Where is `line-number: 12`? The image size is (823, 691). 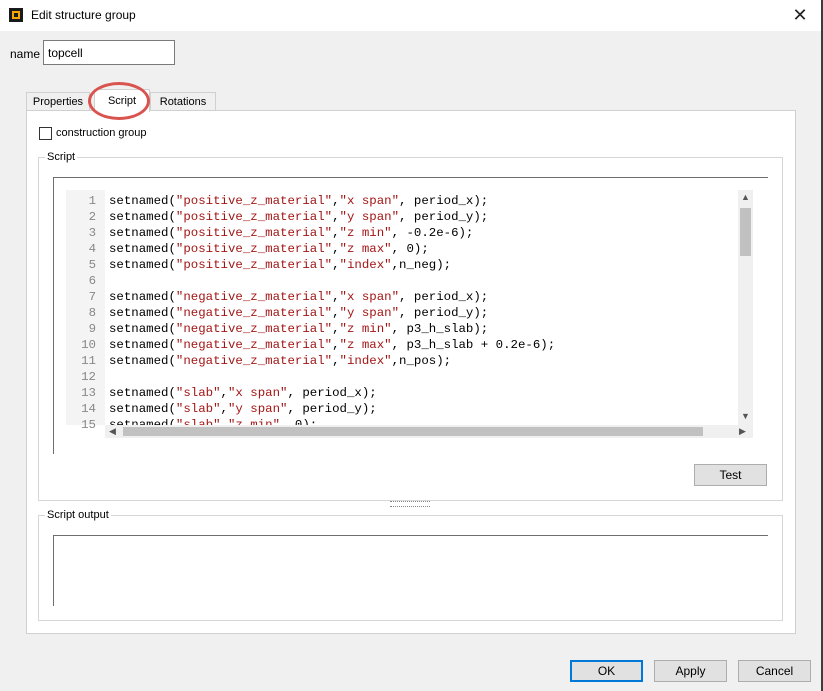
line-number: 12 is located at coordinates (88, 377).